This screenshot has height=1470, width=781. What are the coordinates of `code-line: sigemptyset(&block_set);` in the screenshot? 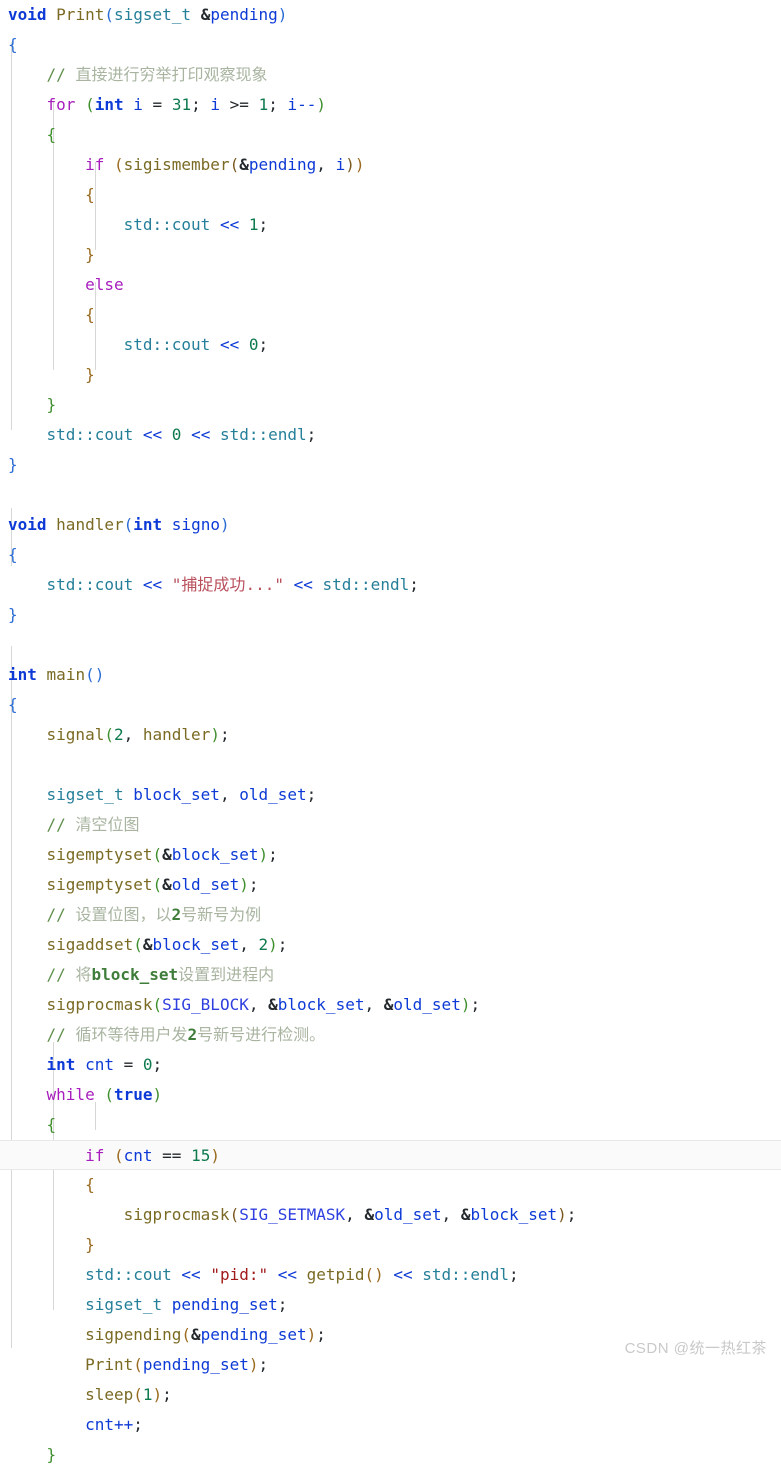 It's located at (390, 855).